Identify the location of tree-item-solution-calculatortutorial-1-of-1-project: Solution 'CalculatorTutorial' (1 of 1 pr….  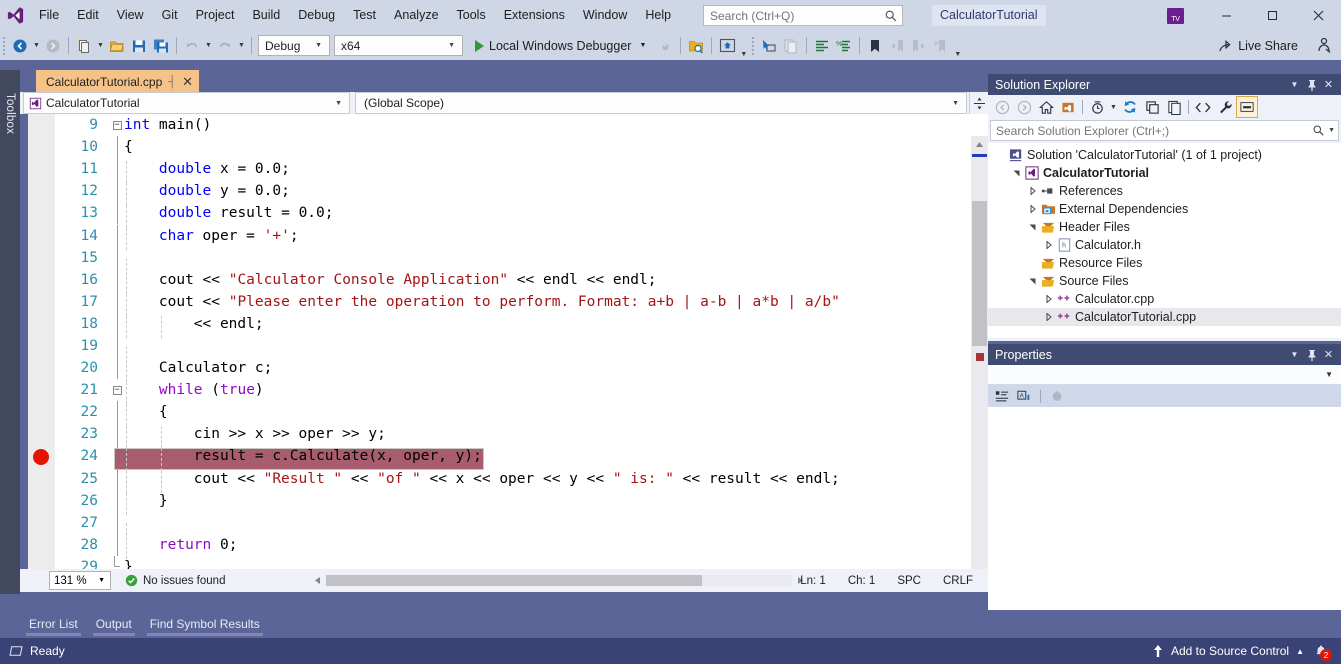
(1164, 155).